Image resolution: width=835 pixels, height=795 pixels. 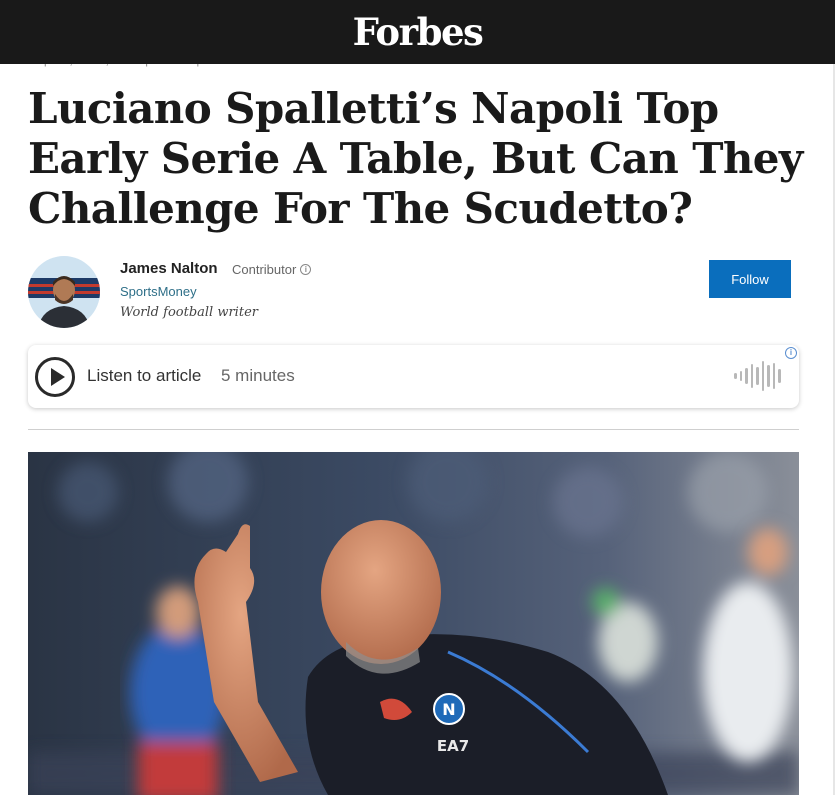 What do you see at coordinates (413, 429) in the screenshot?
I see `section-divider` at bounding box center [413, 429].